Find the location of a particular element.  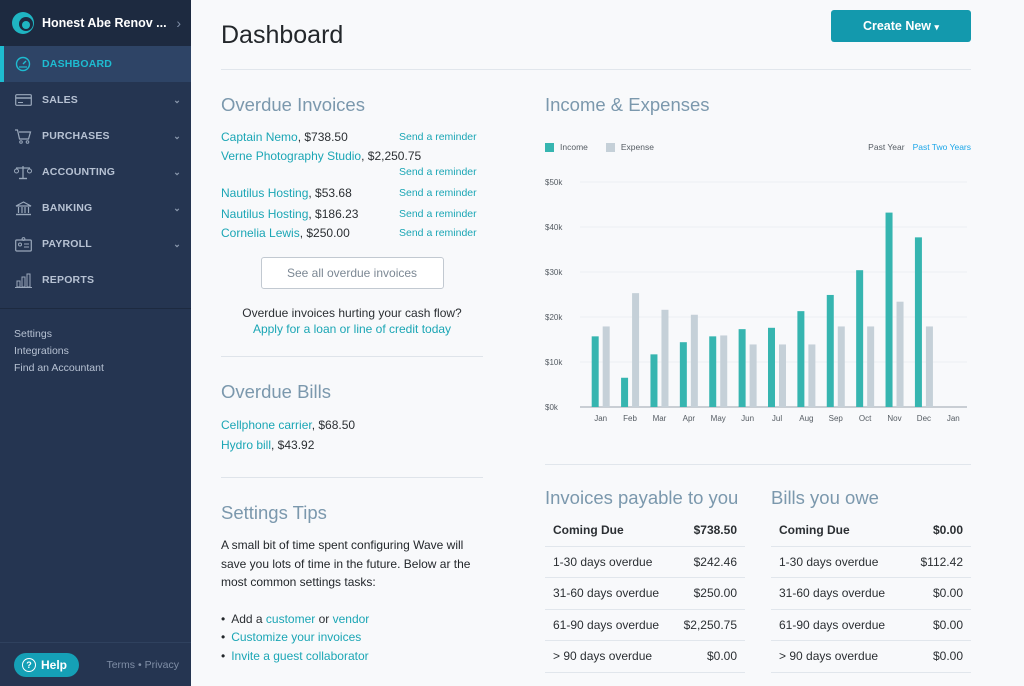

invoice-amount: , $186.23 is located at coordinates (333, 214).